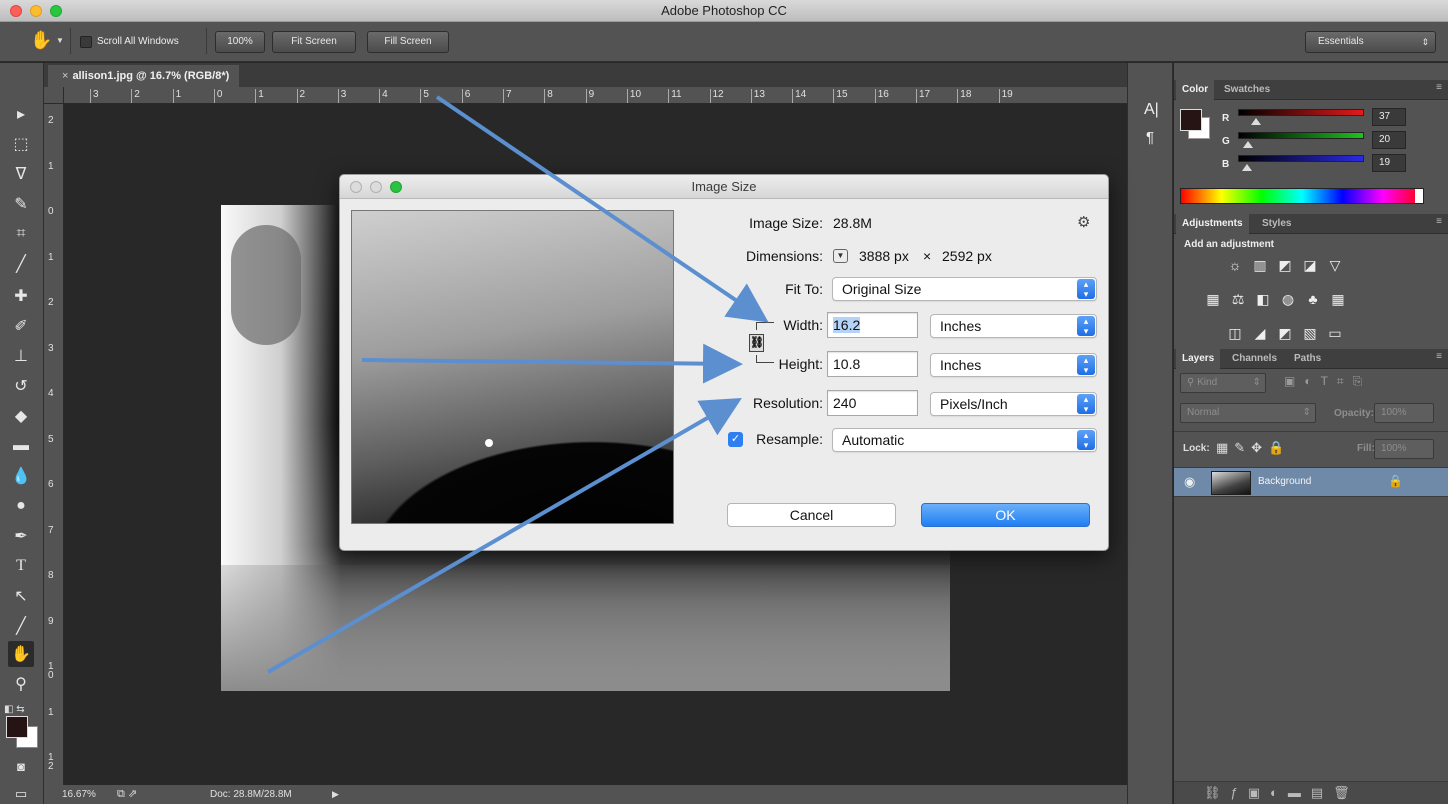  I want to click on history-brush-tool-icon: ↺, so click(21, 386).